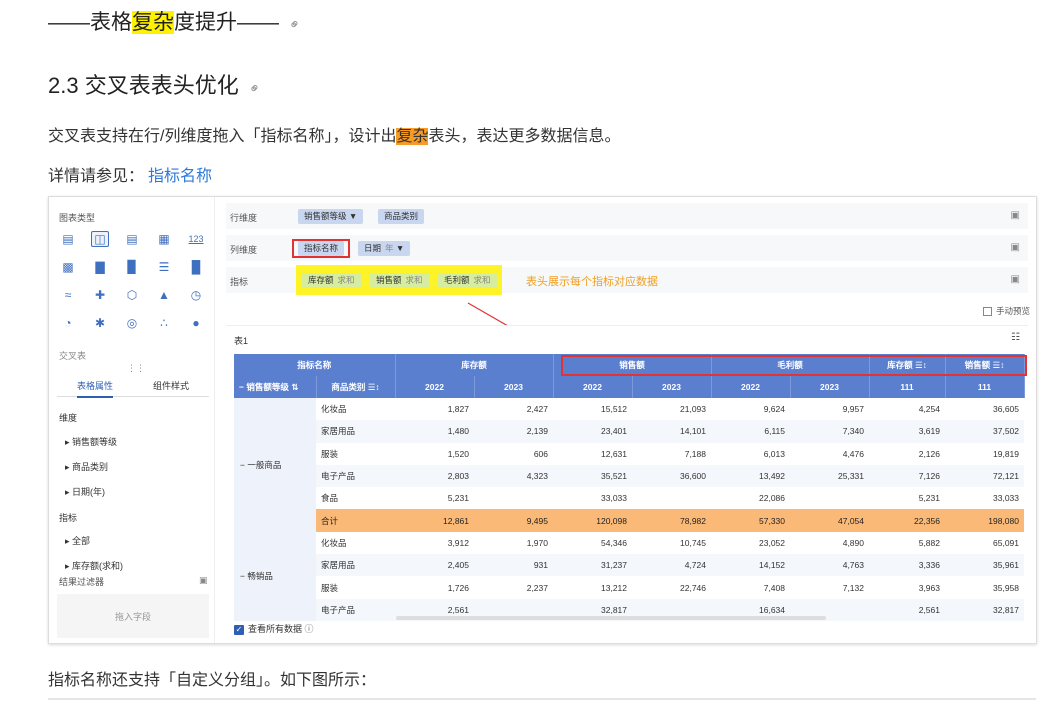 The width and height of the screenshot is (1061, 702). I want to click on reference-link: 指标名称, so click(180, 176).